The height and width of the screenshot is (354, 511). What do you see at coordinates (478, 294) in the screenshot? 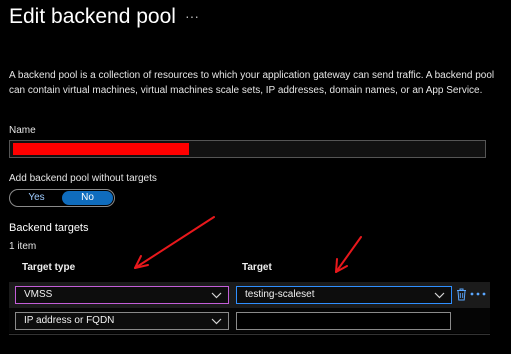
I see `ellipsis-icon` at bounding box center [478, 294].